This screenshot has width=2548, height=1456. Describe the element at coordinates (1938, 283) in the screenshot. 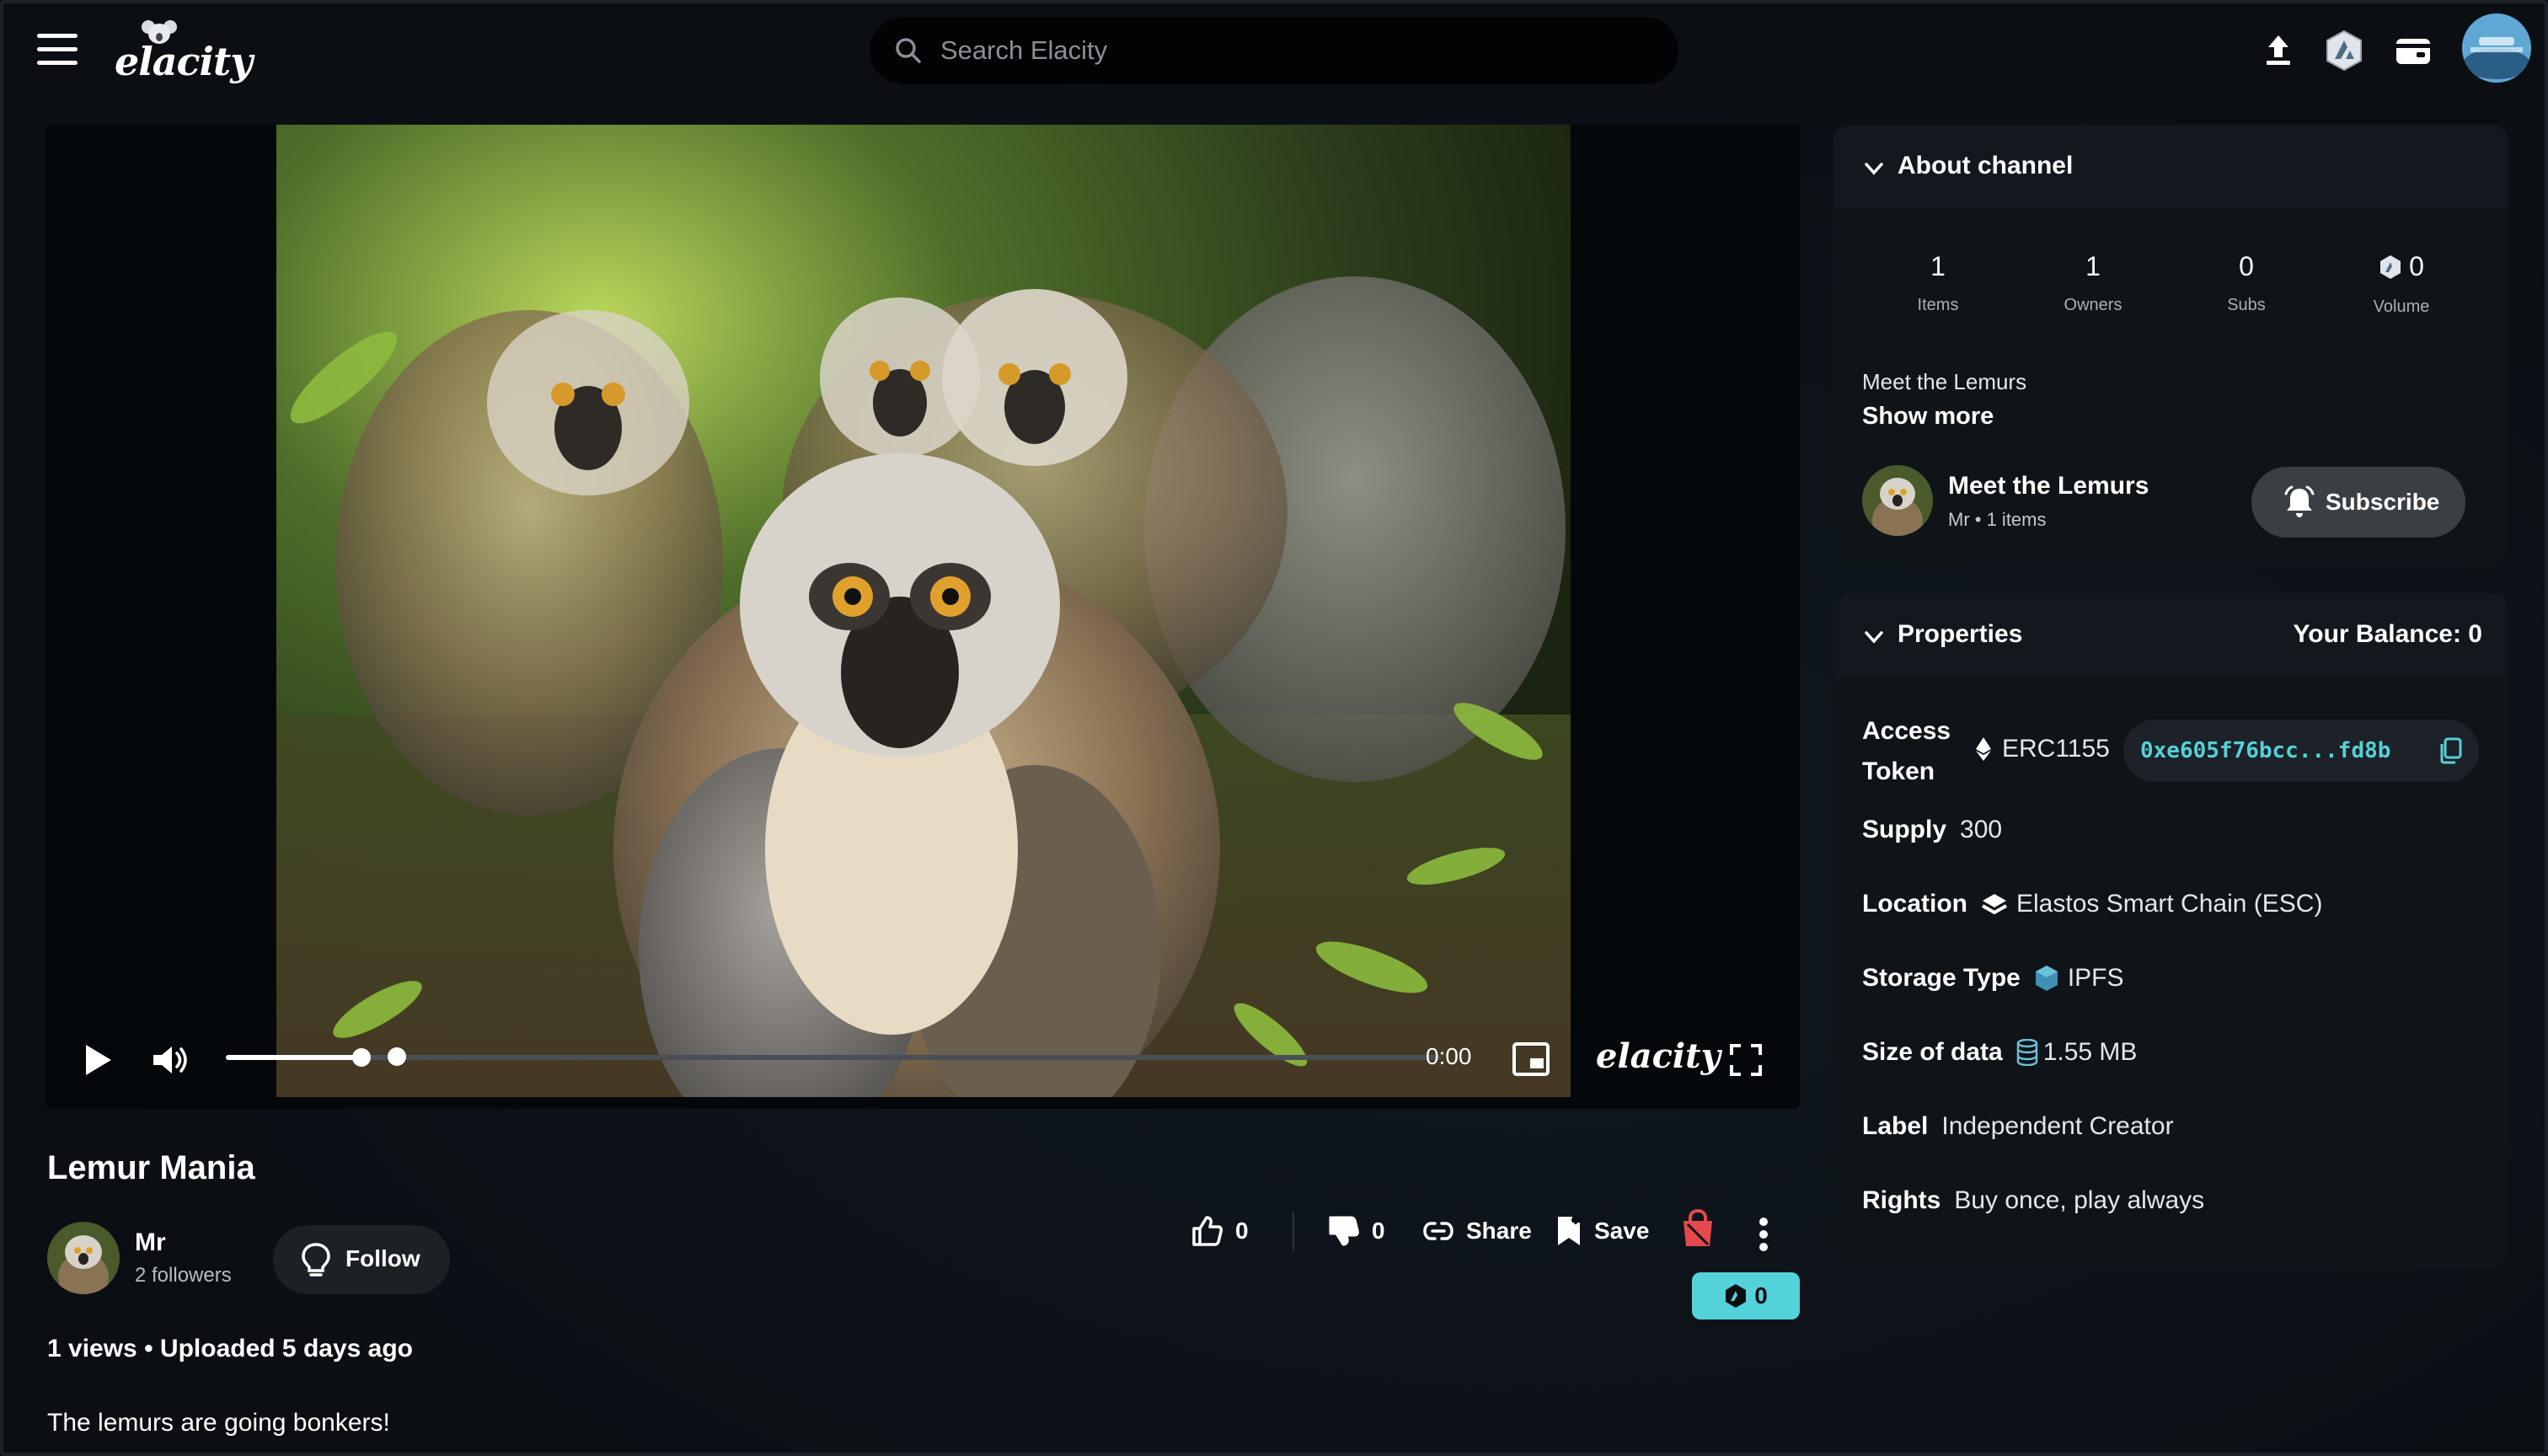

I see `stat-items: 1 Items` at that location.